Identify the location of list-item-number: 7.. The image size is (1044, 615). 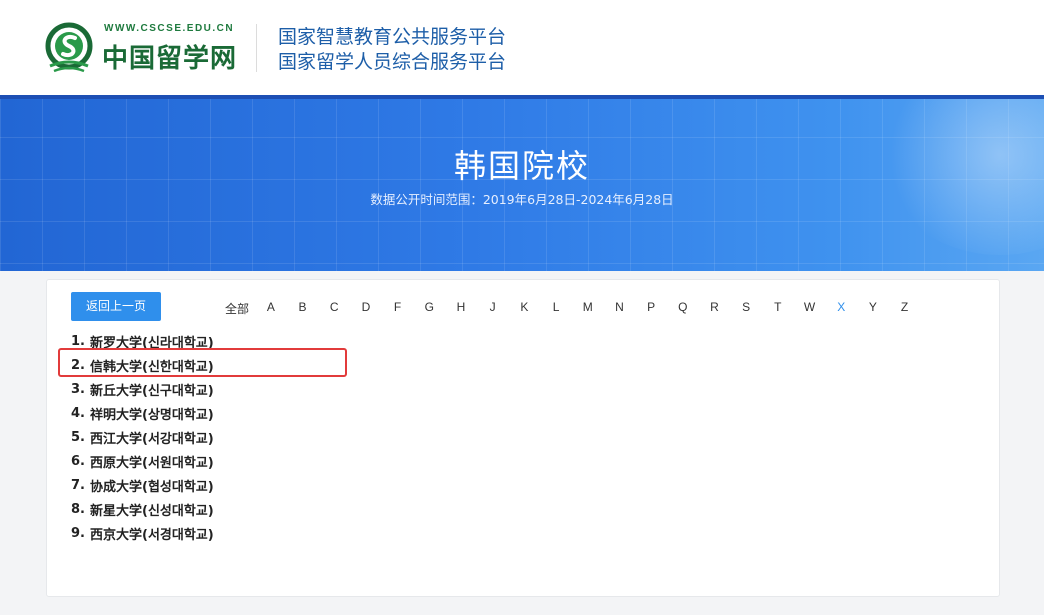
(78, 485).